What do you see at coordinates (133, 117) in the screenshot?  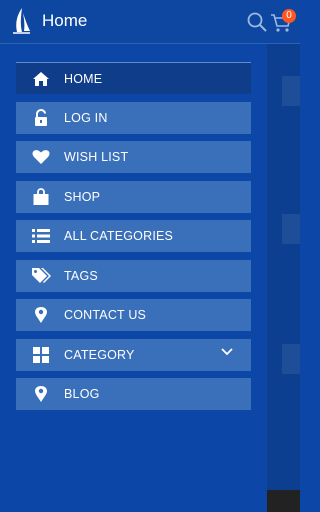 I see `menu-item-log-in: LOG IN` at bounding box center [133, 117].